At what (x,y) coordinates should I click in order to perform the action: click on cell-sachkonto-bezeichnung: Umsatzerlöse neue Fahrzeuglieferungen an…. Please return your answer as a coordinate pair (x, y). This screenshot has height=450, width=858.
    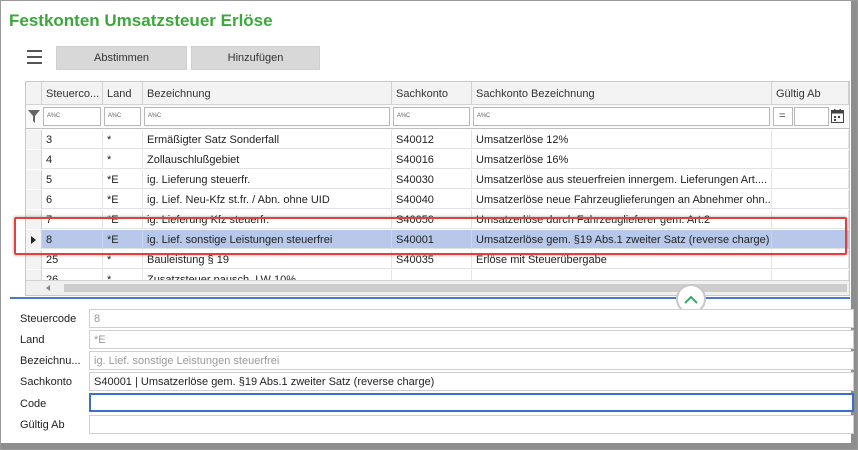
    Looking at the image, I should click on (622, 199).